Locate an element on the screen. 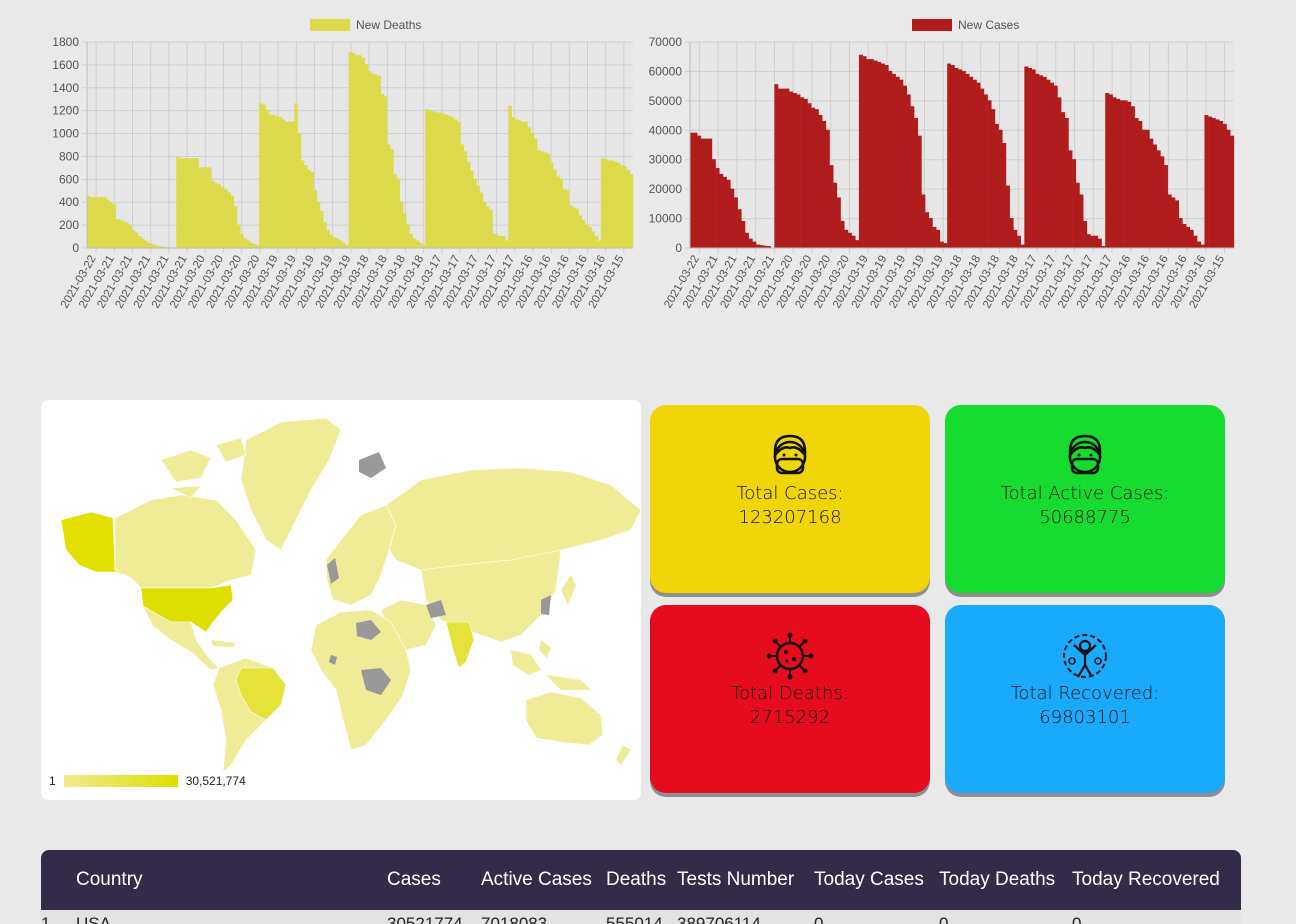 The width and height of the screenshot is (1296, 924). cases-y-tick-label: 50000 is located at coordinates (666, 101).